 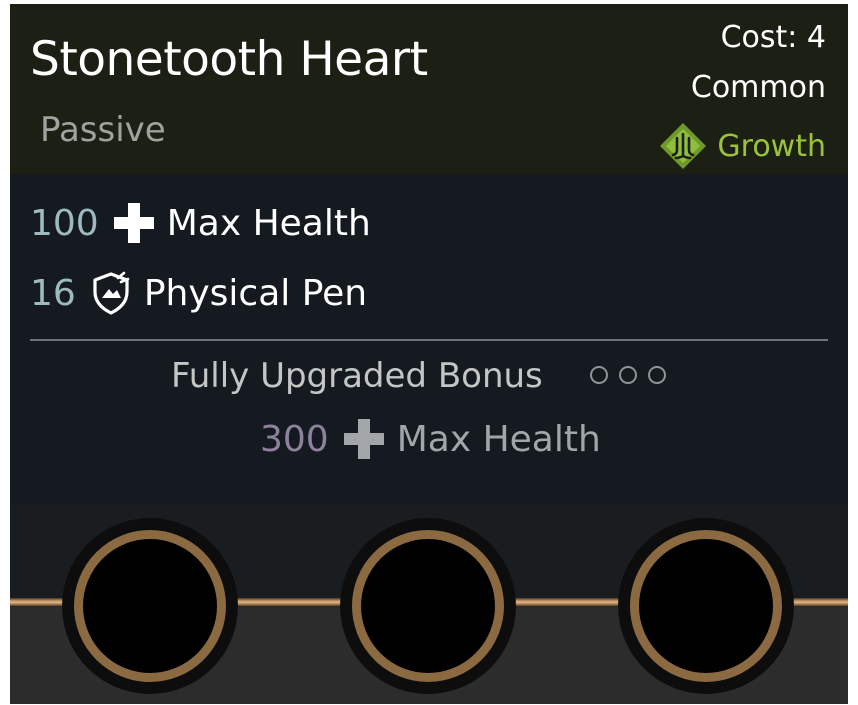 I want to click on item-name: Stonetooth Heart, so click(x=229, y=59).